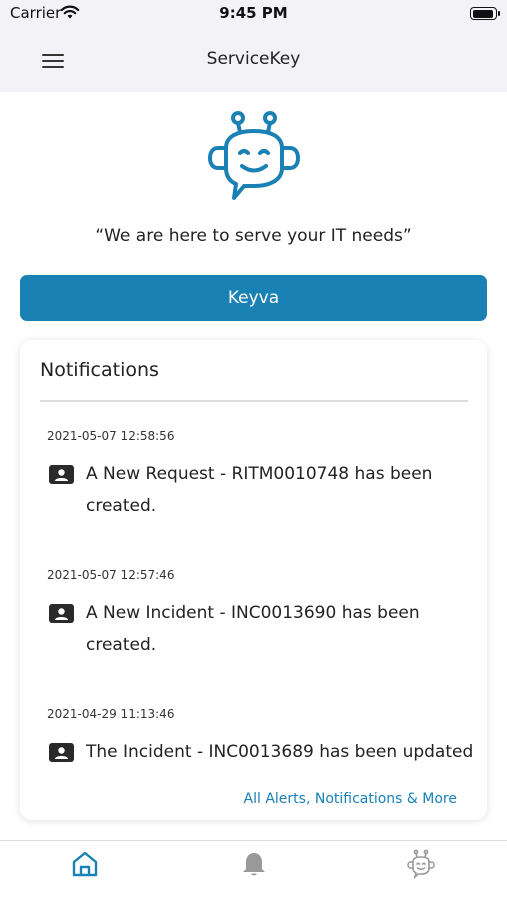 The image size is (507, 900). What do you see at coordinates (254, 401) in the screenshot?
I see `divider` at bounding box center [254, 401].